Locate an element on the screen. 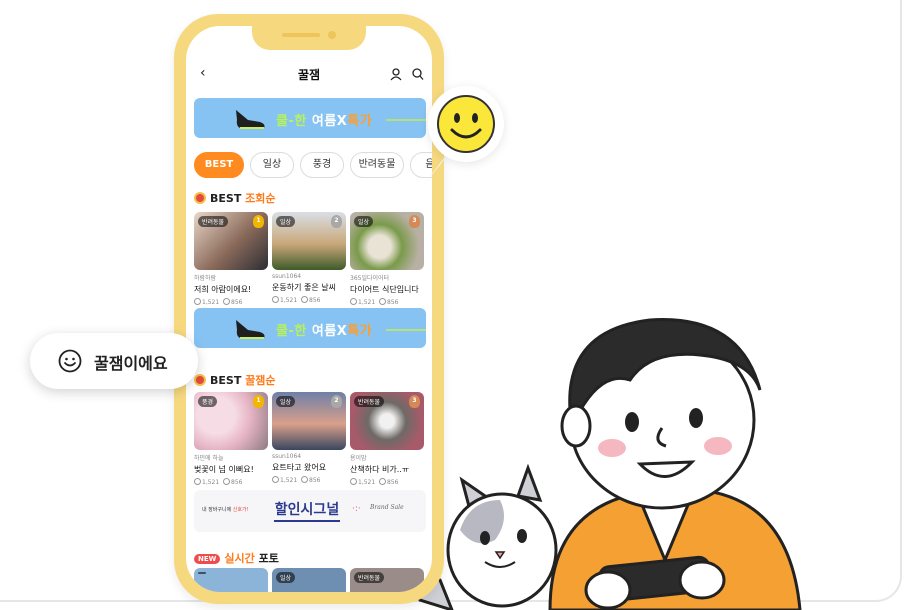 The height and width of the screenshot is (610, 910). photo-card: 일상 2 ssun1064 운동하기 좋은 날씨 1,521 856 is located at coordinates (309, 258).